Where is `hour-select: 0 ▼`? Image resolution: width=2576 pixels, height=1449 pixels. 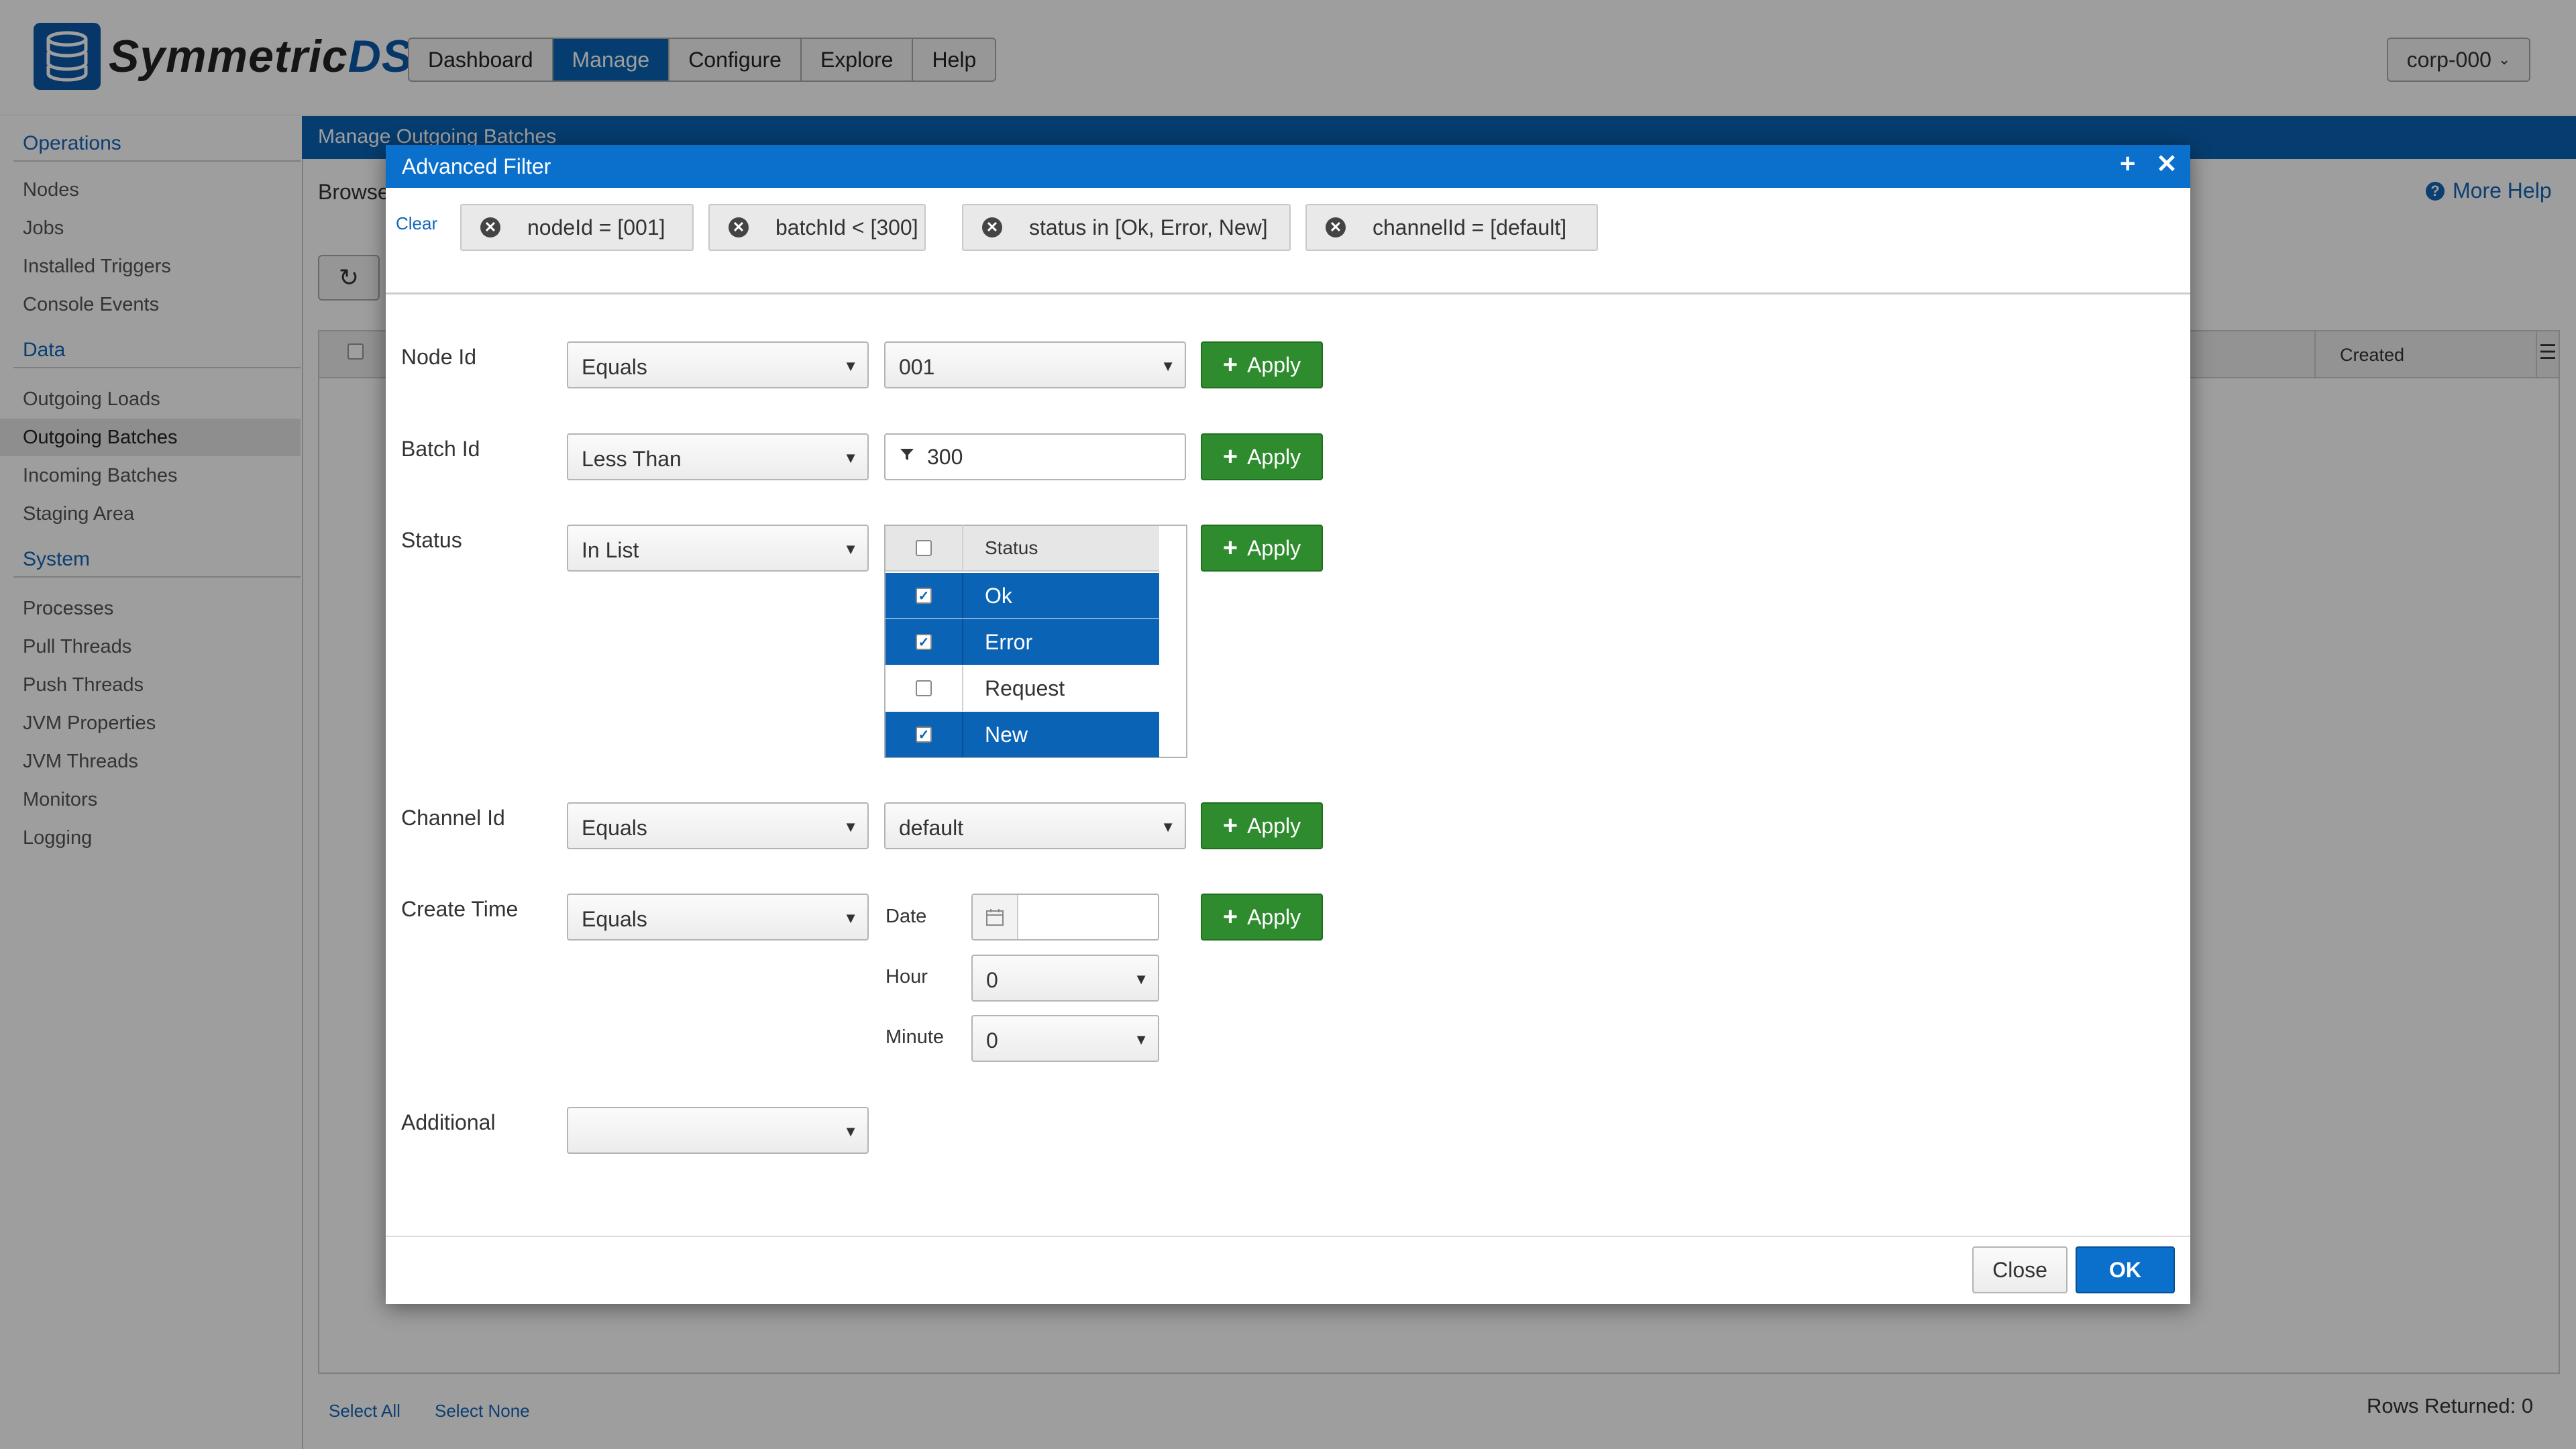 hour-select: 0 ▼ is located at coordinates (1065, 978).